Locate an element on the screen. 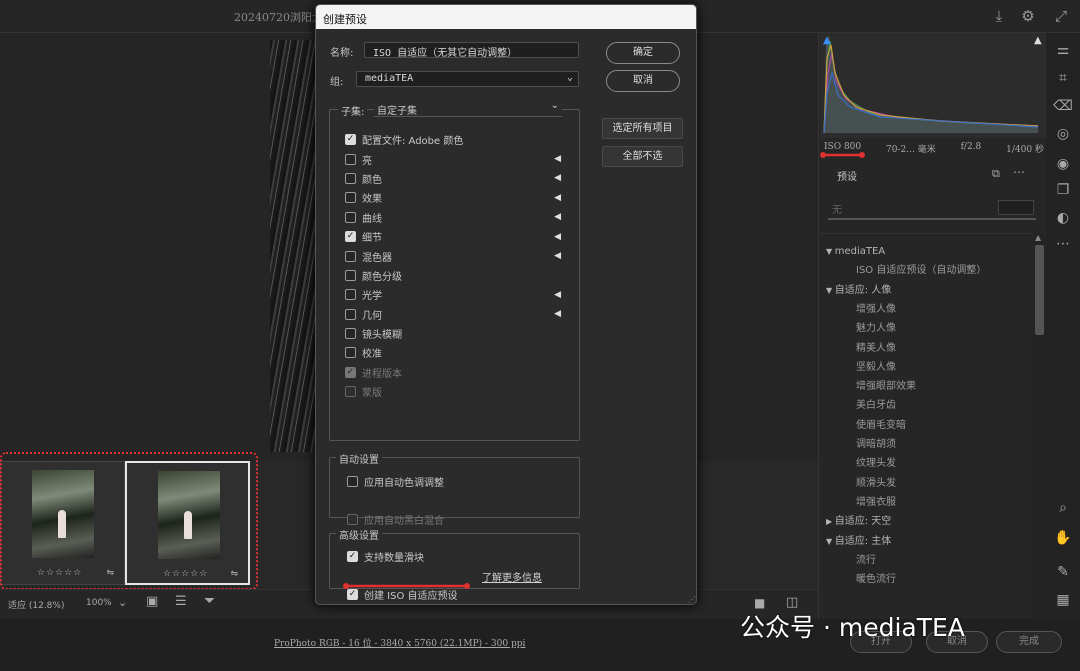 This screenshot has width=1080, height=671. ok-button: 确定 is located at coordinates (643, 53).